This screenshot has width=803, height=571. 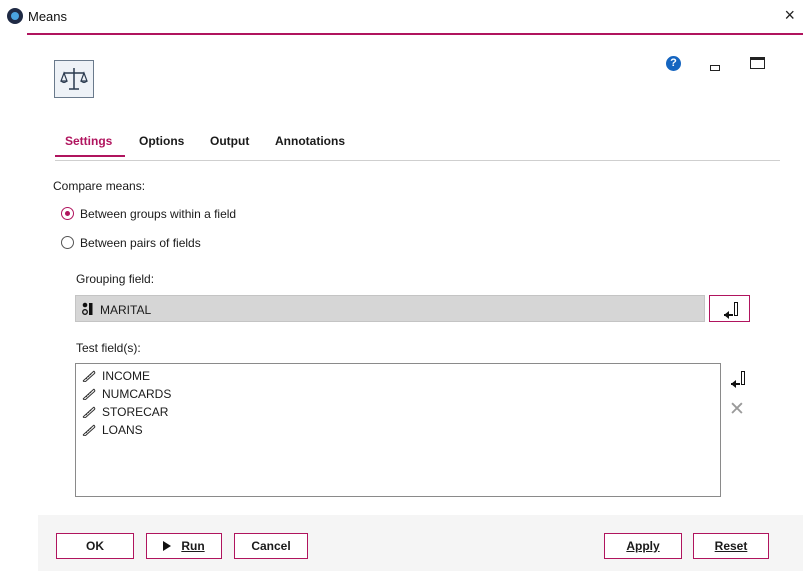 What do you see at coordinates (271, 546) in the screenshot?
I see `cancel-button: Cancel` at bounding box center [271, 546].